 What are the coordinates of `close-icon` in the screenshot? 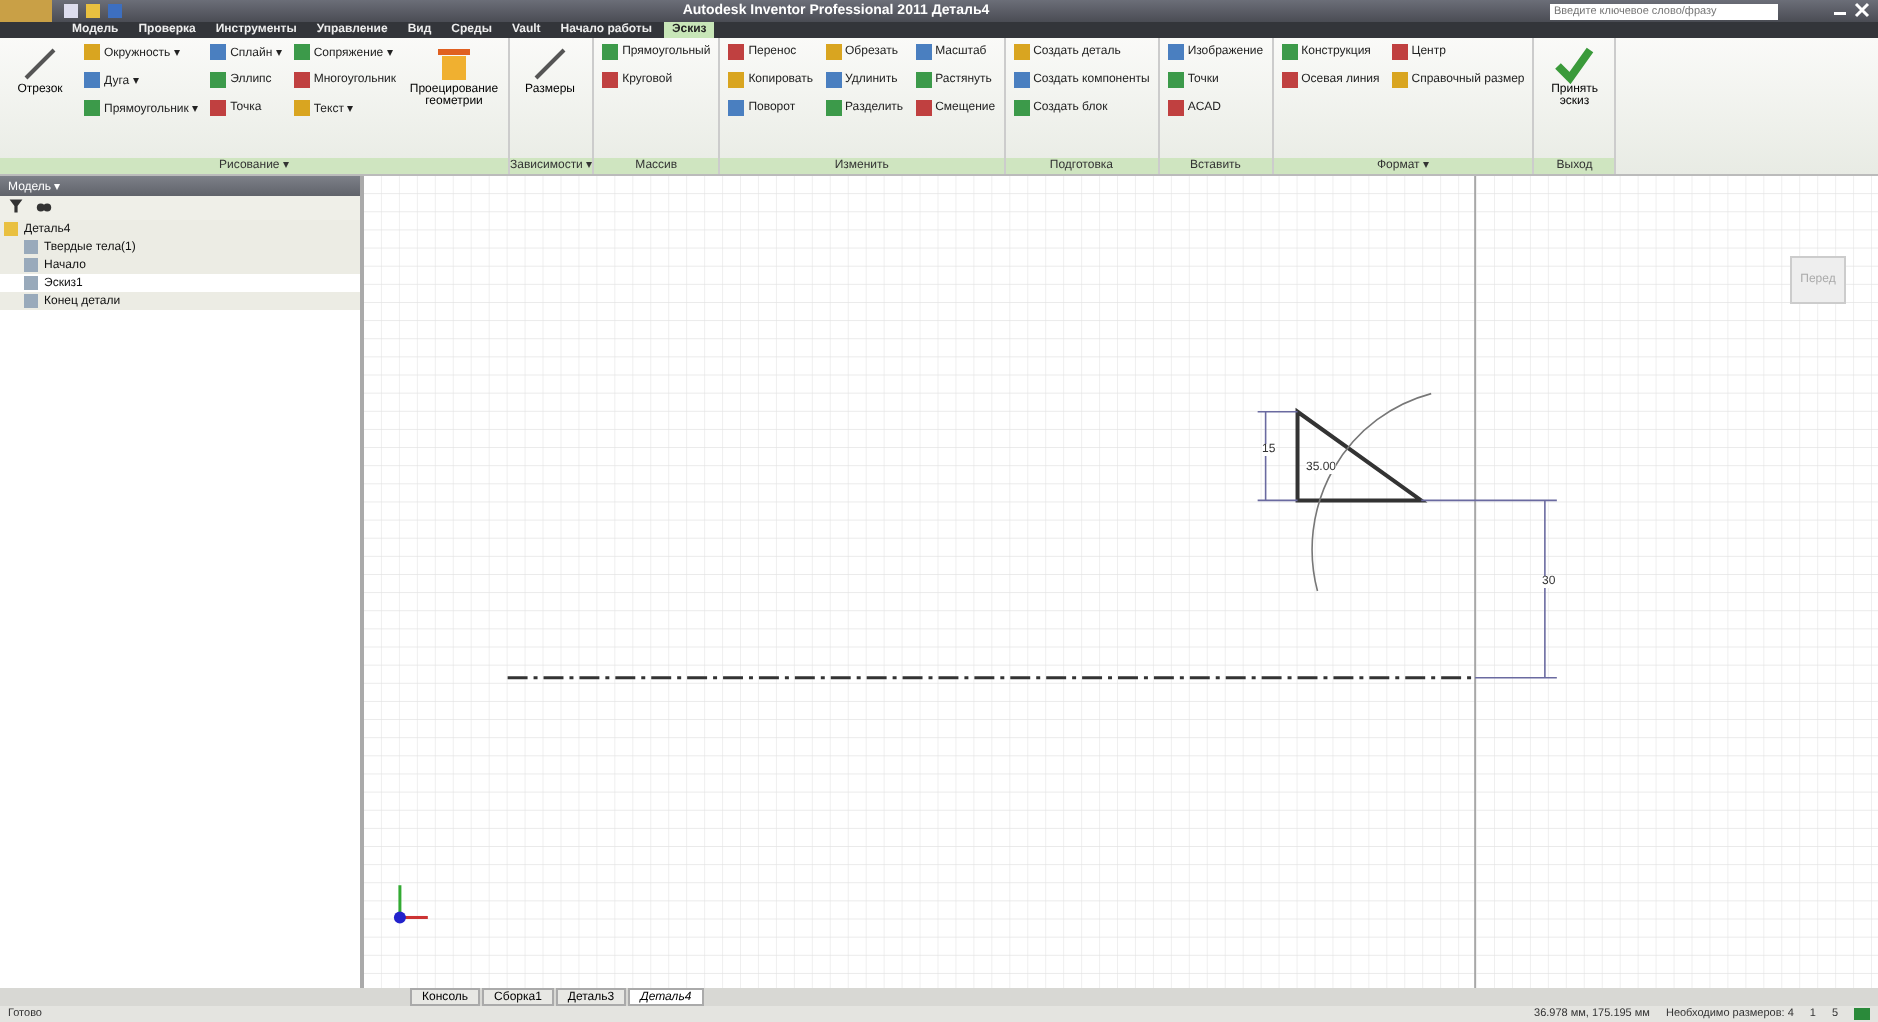 It's located at (1862, 9).